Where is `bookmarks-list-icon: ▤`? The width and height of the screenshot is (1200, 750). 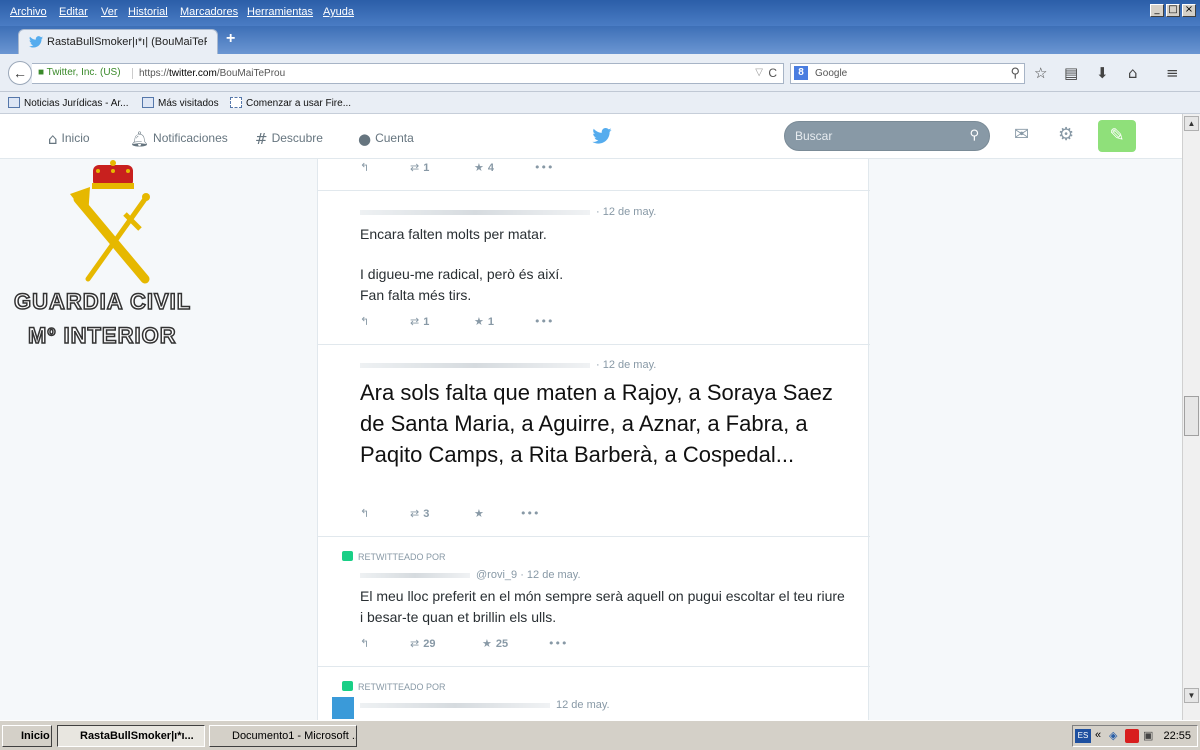
bookmarks-list-icon: ▤ is located at coordinates (1071, 73).